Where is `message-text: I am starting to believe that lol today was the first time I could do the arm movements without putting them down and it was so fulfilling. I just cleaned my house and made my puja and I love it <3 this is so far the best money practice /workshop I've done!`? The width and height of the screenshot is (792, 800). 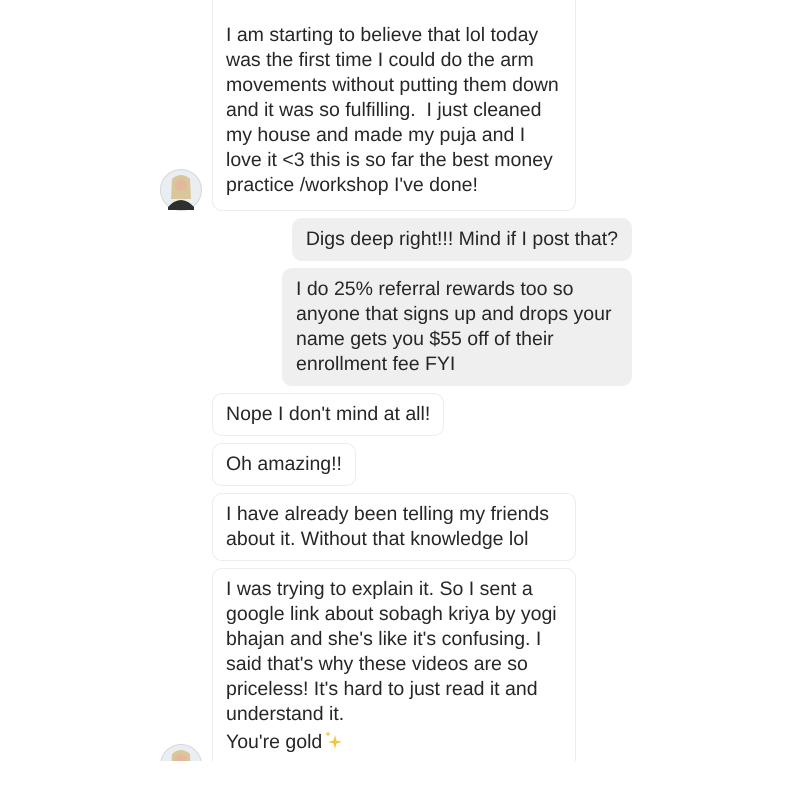 message-text: I am starting to believe that lol today was the first time I could do the arm movements without putting them down and it was so fulfilling. I just cleaned my house and made my puja and I love it <3 this is so far the best money practice /workshop I've done! is located at coordinates (393, 110).